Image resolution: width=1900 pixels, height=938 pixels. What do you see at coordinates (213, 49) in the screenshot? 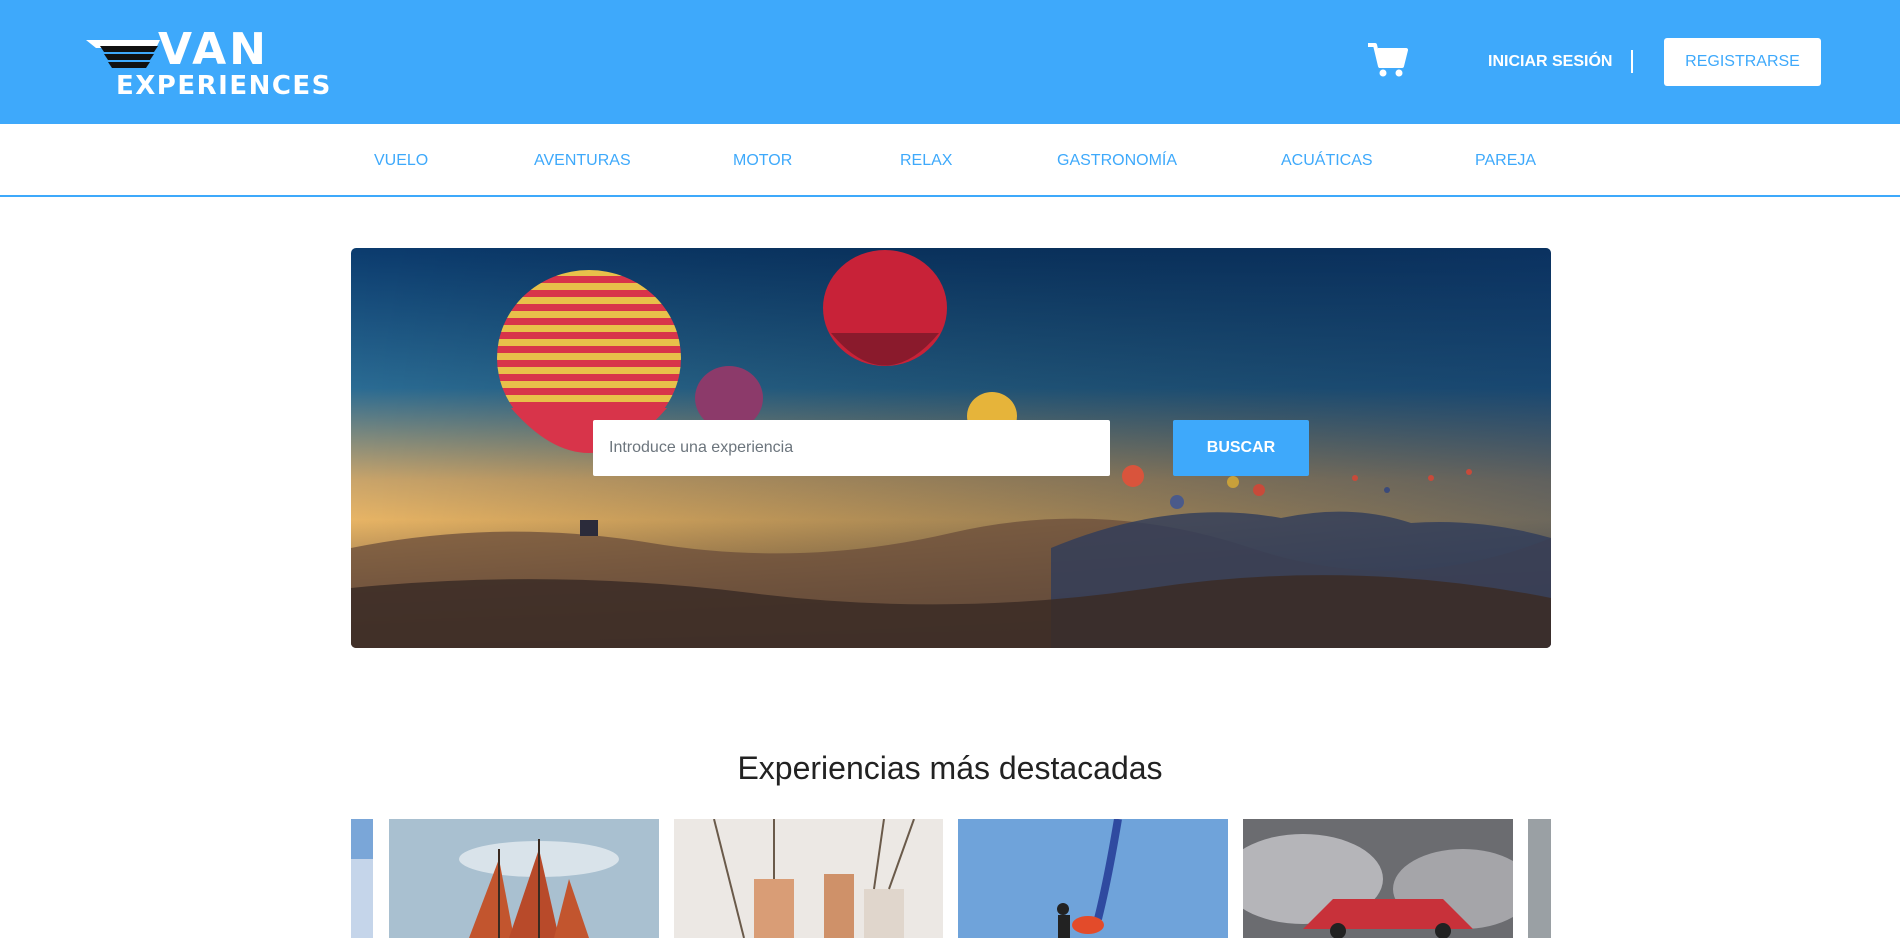
I see `logo-text-van: VAN` at bounding box center [213, 49].